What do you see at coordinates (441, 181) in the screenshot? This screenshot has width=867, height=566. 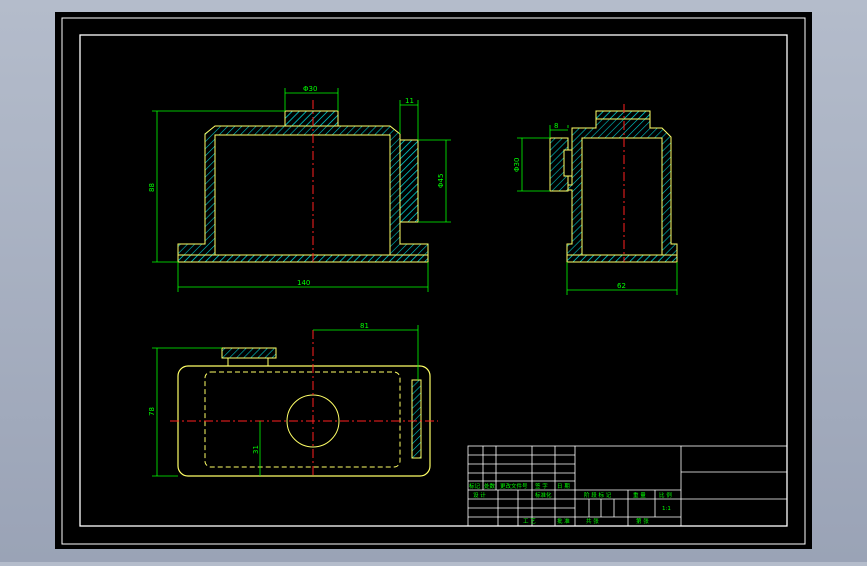 I see `dim-side-dia: Φ45` at bounding box center [441, 181].